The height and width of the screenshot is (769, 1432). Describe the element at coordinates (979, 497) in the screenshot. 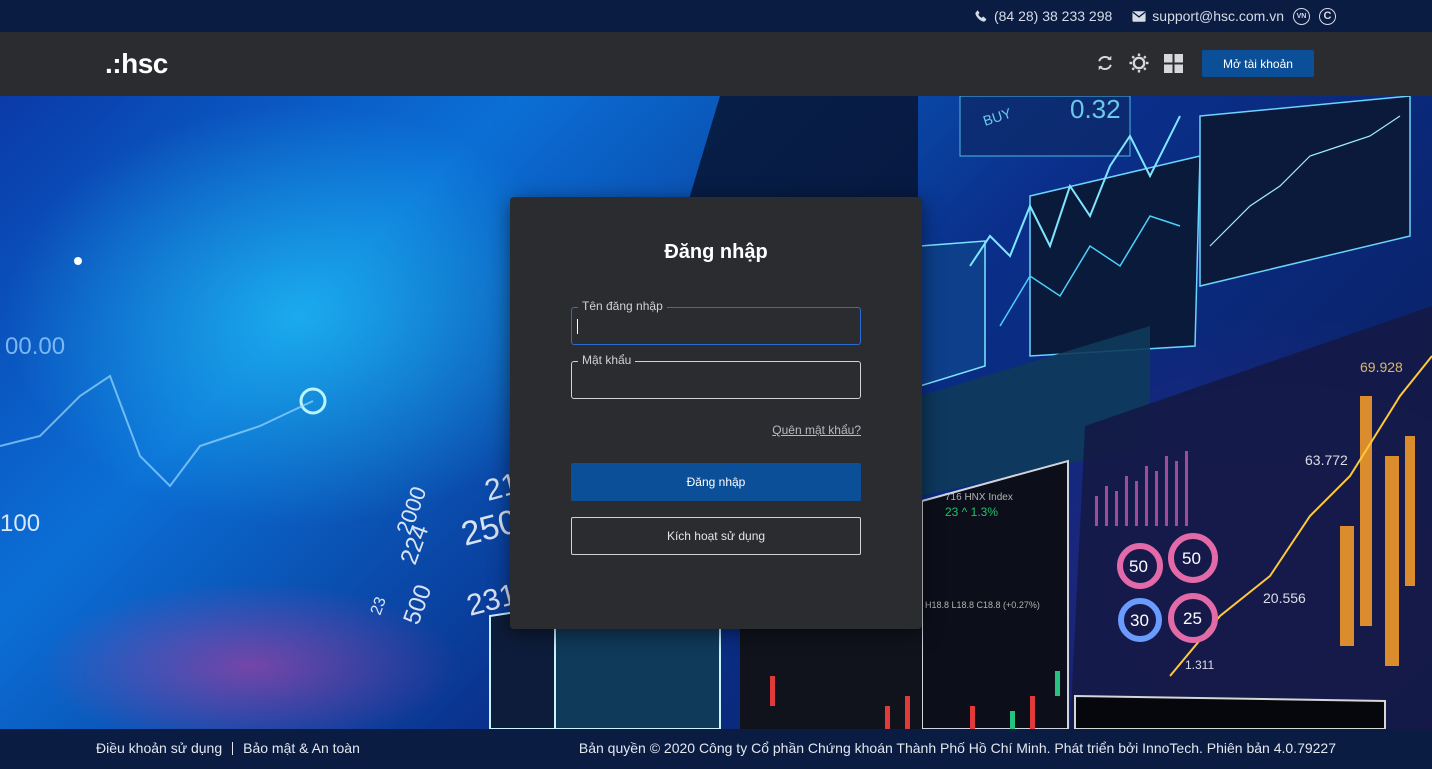

I see `hero-label: 716 HNX Index` at that location.